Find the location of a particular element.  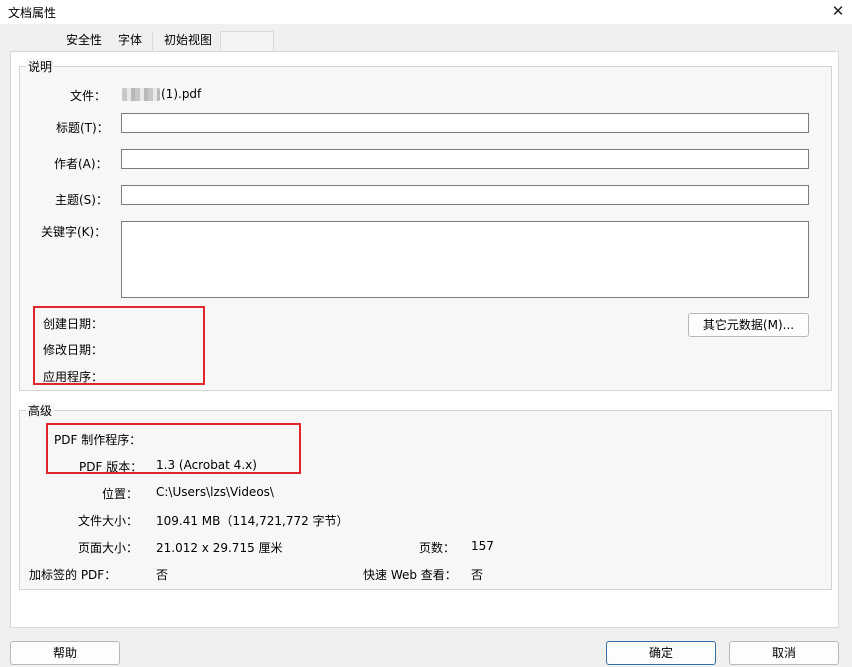

file-size-value: 109.41 MB（114,721,772 字节） is located at coordinates (252, 521).